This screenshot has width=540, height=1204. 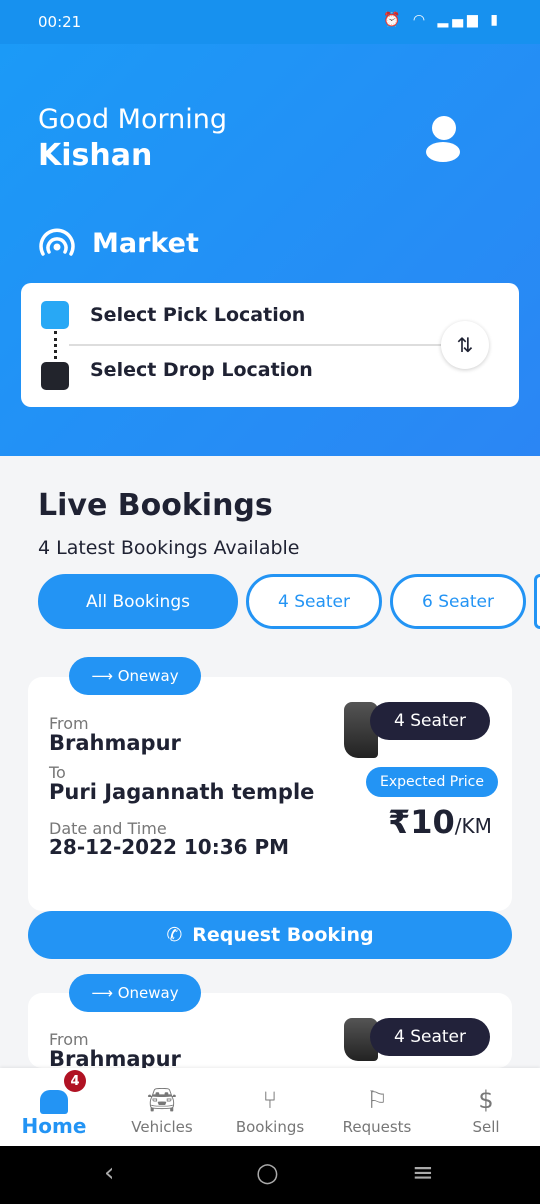 I want to click on phone-icon: ✆, so click(x=174, y=935).